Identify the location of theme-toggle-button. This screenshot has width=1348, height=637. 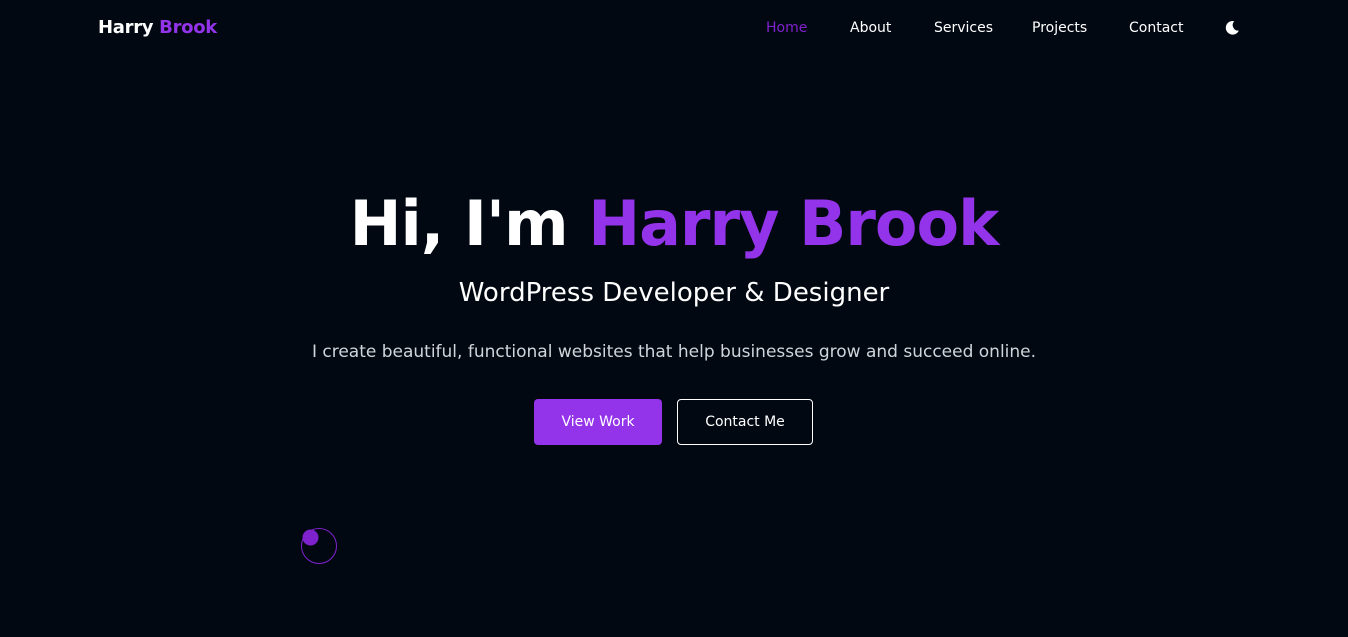
(1232, 28).